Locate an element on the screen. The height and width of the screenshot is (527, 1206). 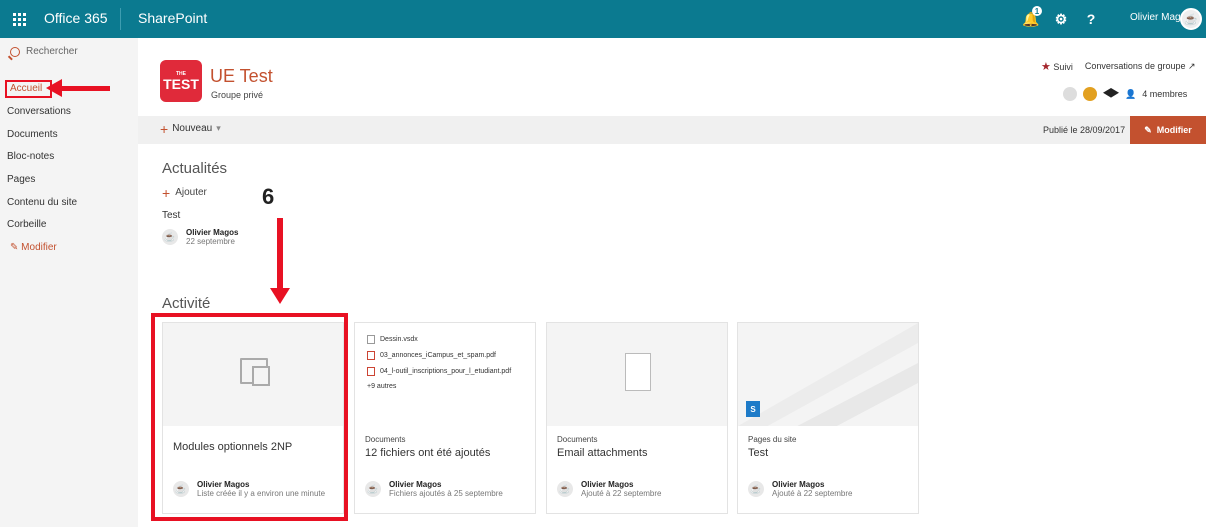
nav-edit-label: Modifier is located at coordinates (39, 247).